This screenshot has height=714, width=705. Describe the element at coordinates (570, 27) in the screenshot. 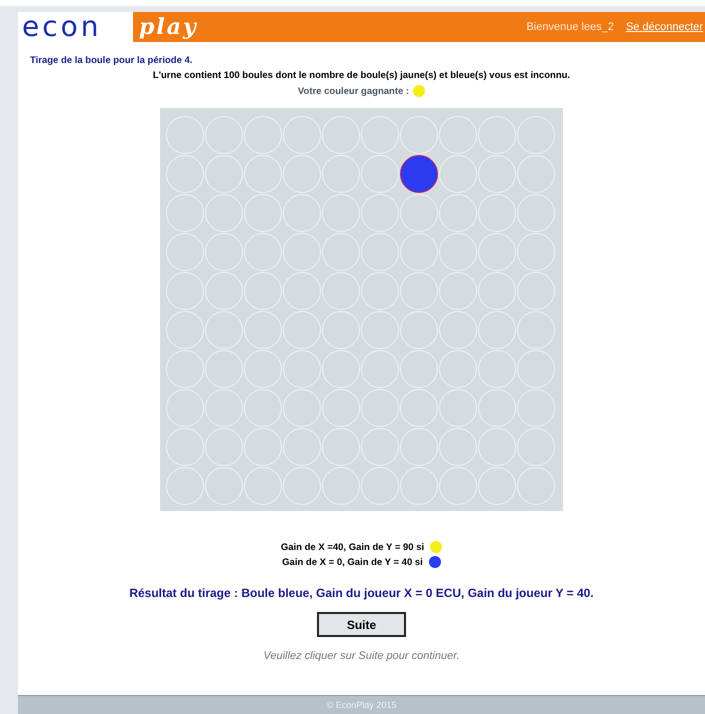

I see `welcome-text: Bienvenue lees_2` at that location.